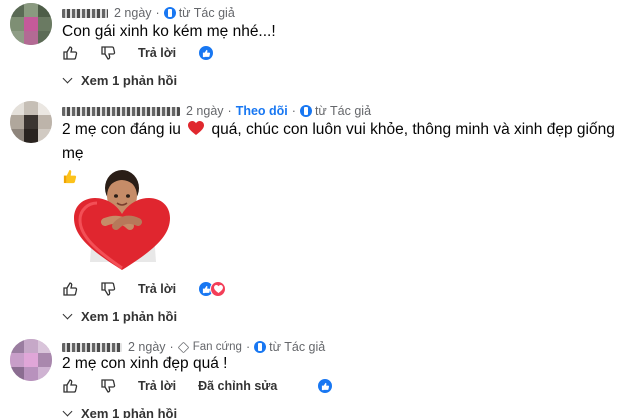  Describe the element at coordinates (169, 31) in the screenshot. I see `comment-text: Con gái xinh ko kém mẹ nhé...!` at that location.